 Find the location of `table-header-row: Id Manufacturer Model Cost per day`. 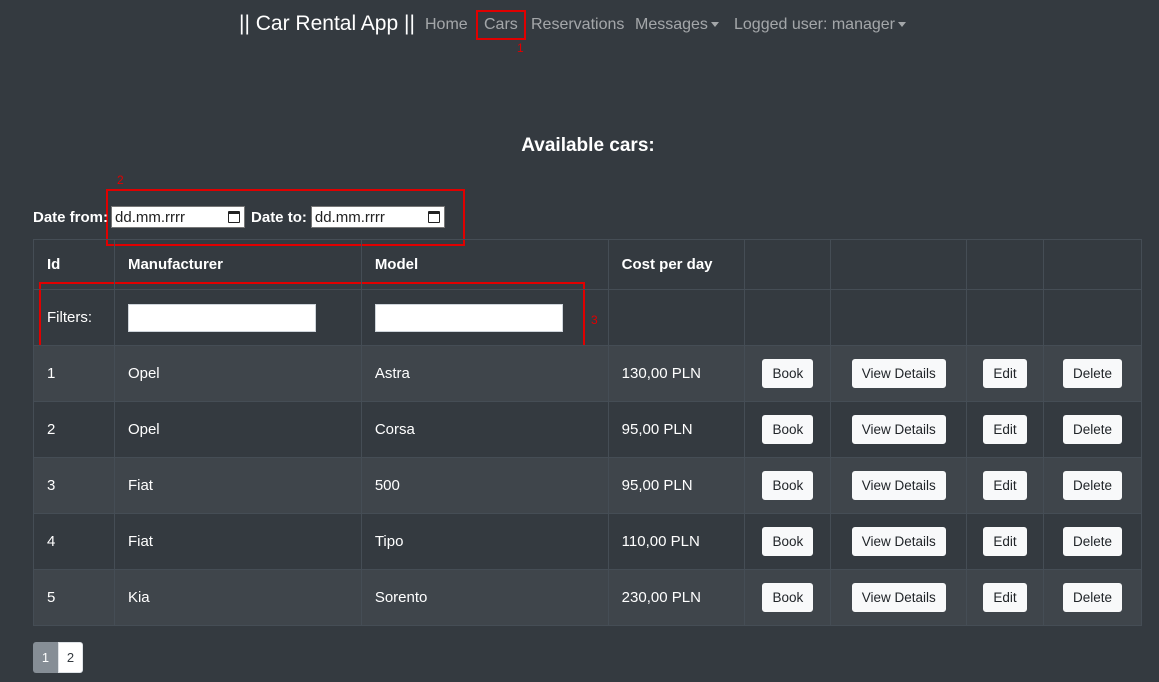

table-header-row: Id Manufacturer Model Cost per day is located at coordinates (587, 264).